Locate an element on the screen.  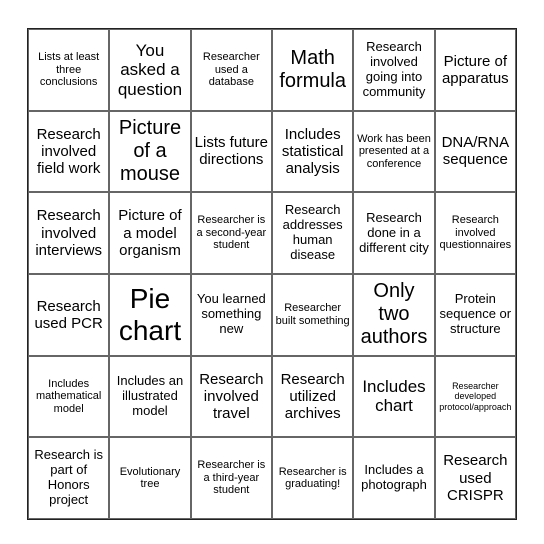
bingo-cell: Research involved interviews is located at coordinates (69, 233).